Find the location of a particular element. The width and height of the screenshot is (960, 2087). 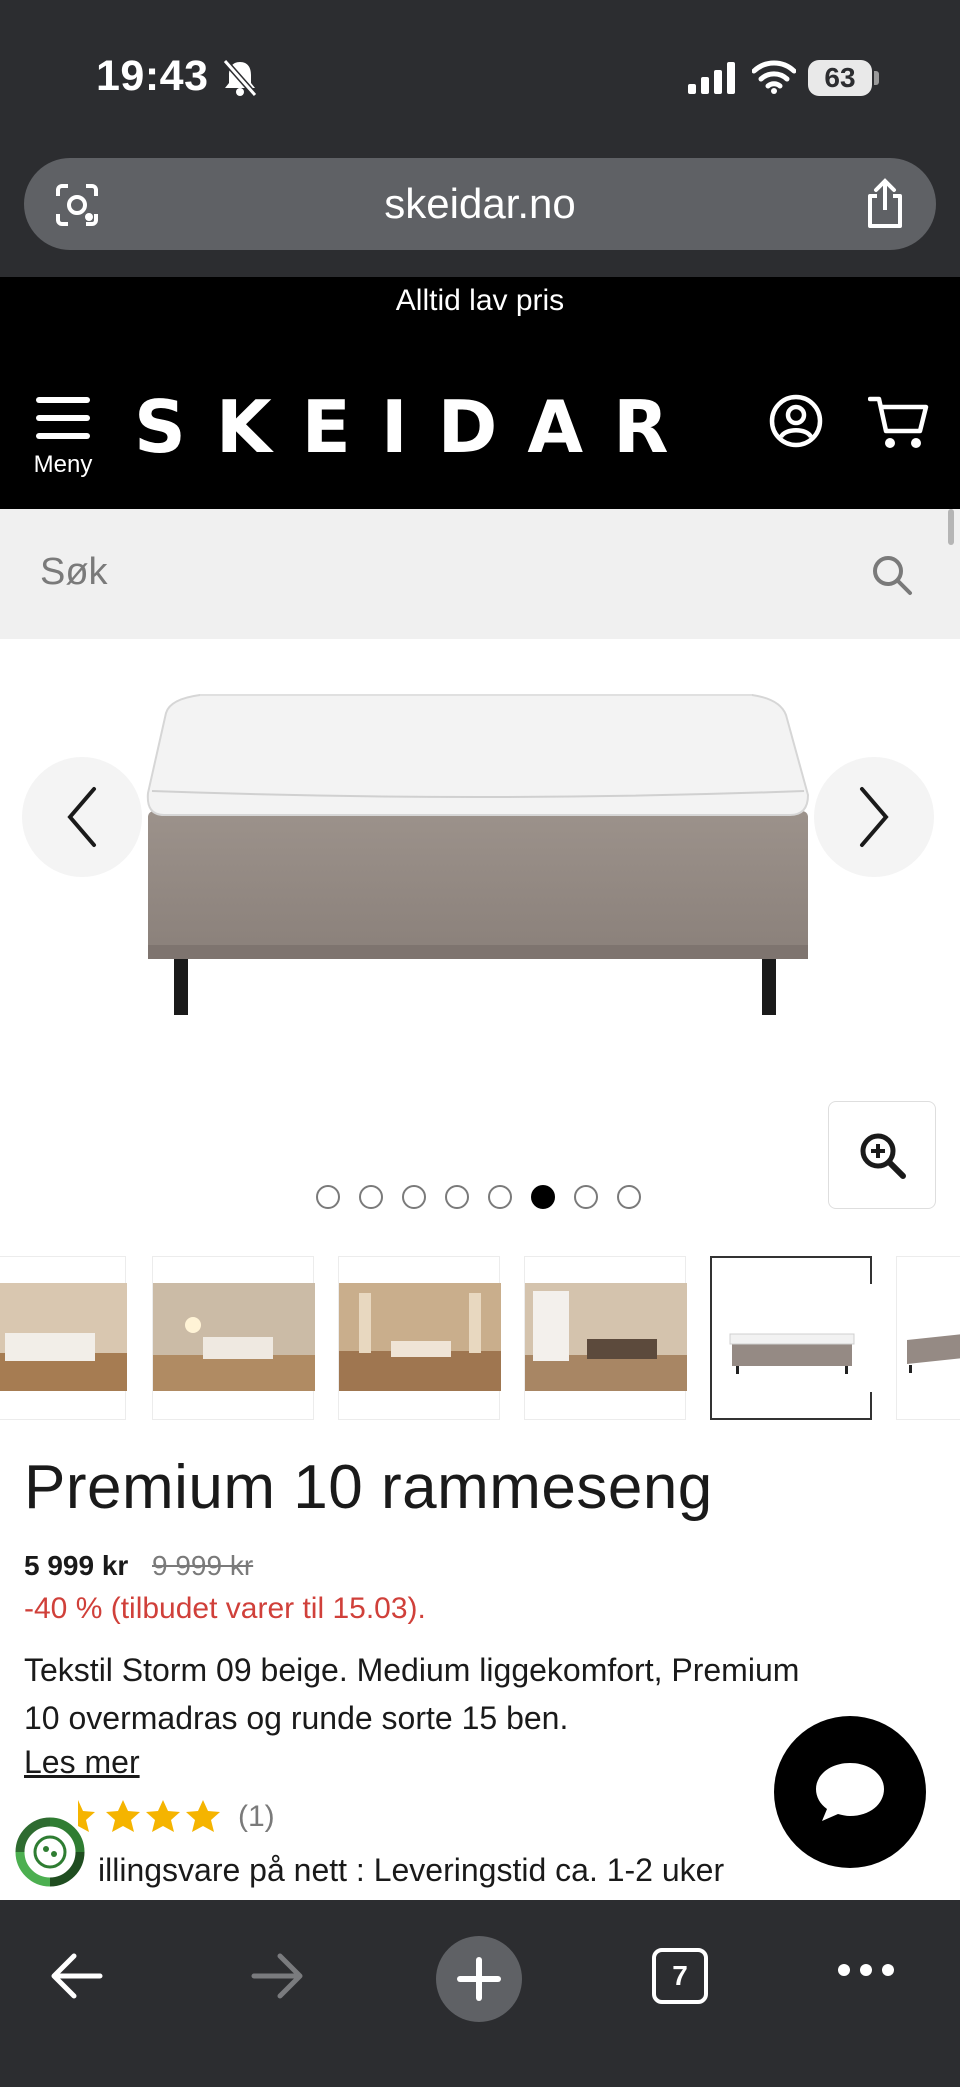

rating-count: (1) is located at coordinates (256, 1816).